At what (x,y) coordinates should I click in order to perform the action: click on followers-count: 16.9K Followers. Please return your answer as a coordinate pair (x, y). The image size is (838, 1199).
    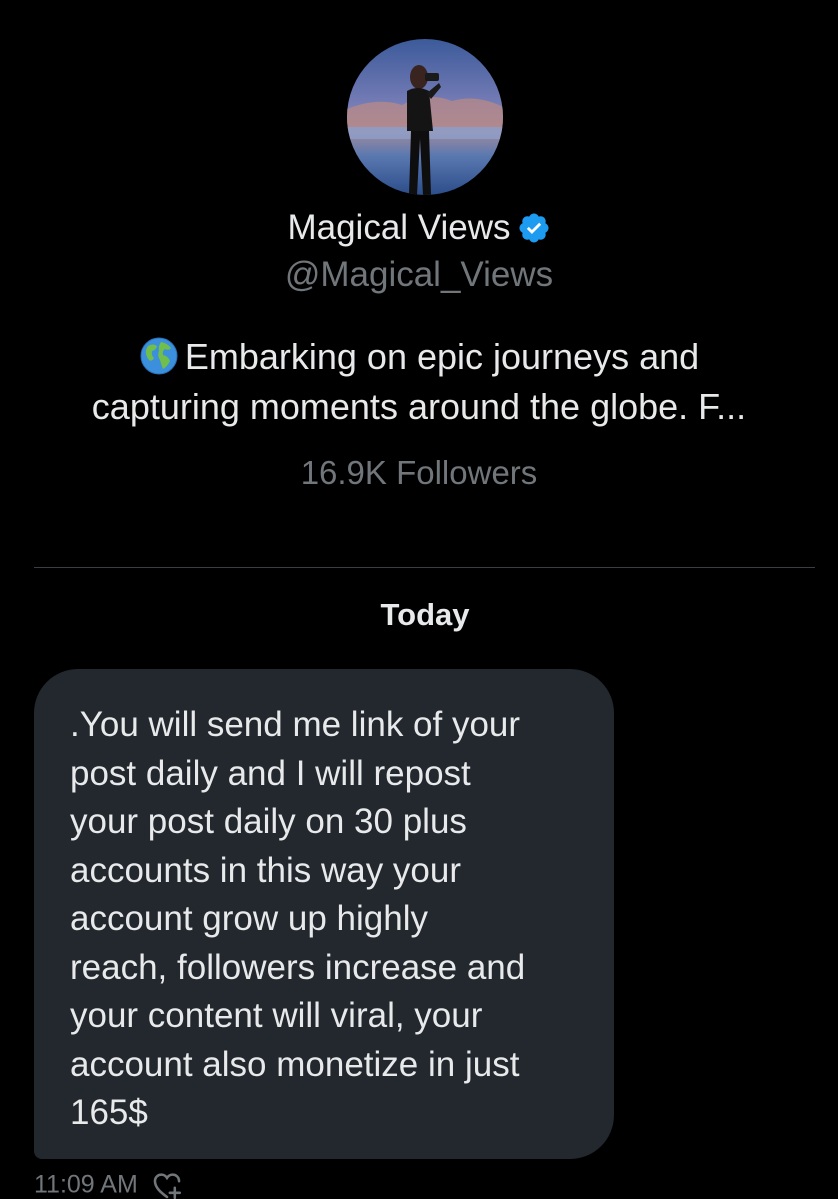
    Looking at the image, I should click on (419, 473).